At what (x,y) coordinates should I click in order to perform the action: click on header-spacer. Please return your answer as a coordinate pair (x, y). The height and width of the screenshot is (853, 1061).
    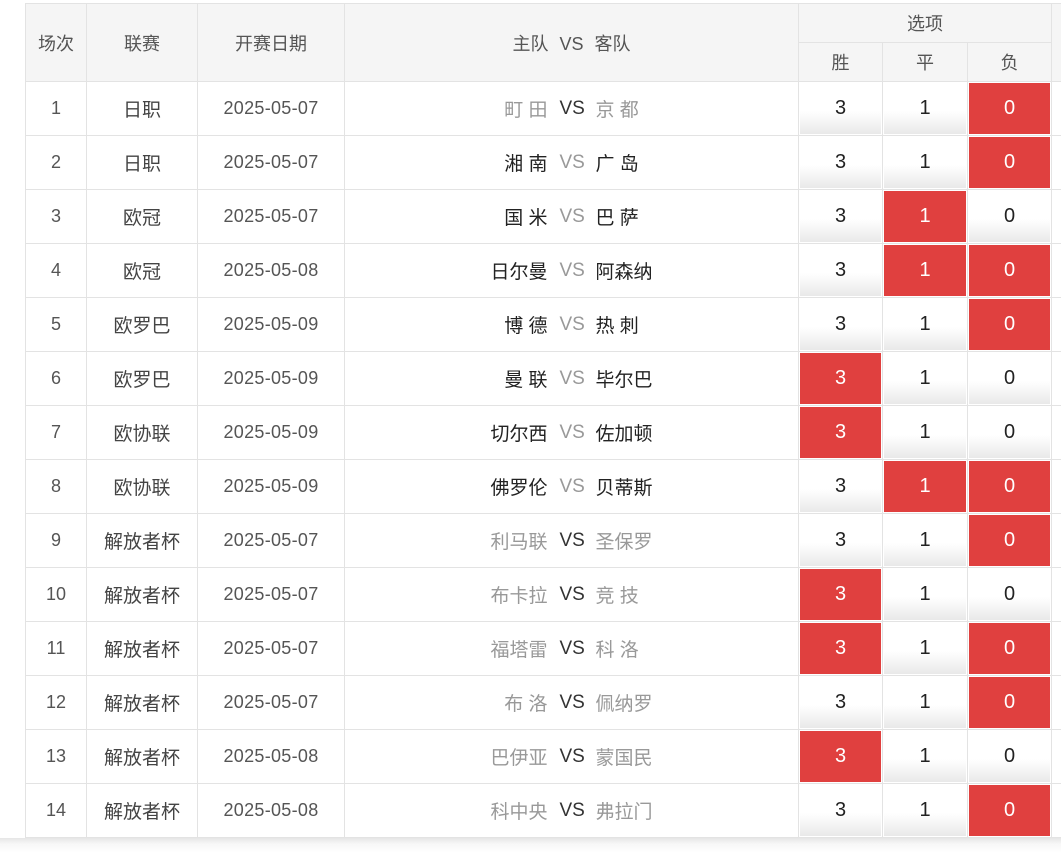
    Looking at the image, I should click on (1056, 42).